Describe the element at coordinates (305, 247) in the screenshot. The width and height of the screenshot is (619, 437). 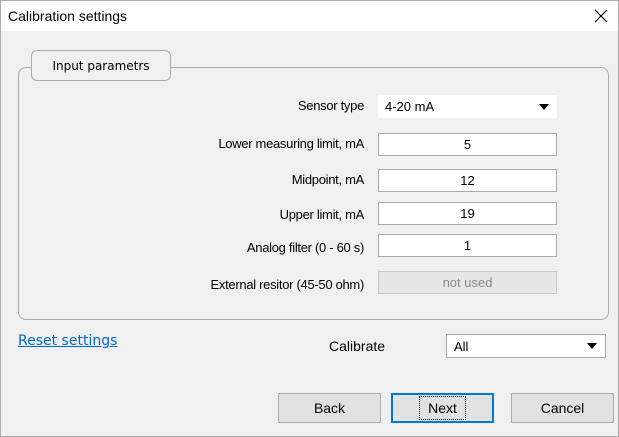
I see `analog-filter-label: Analog filter (0 - 60 s)` at that location.